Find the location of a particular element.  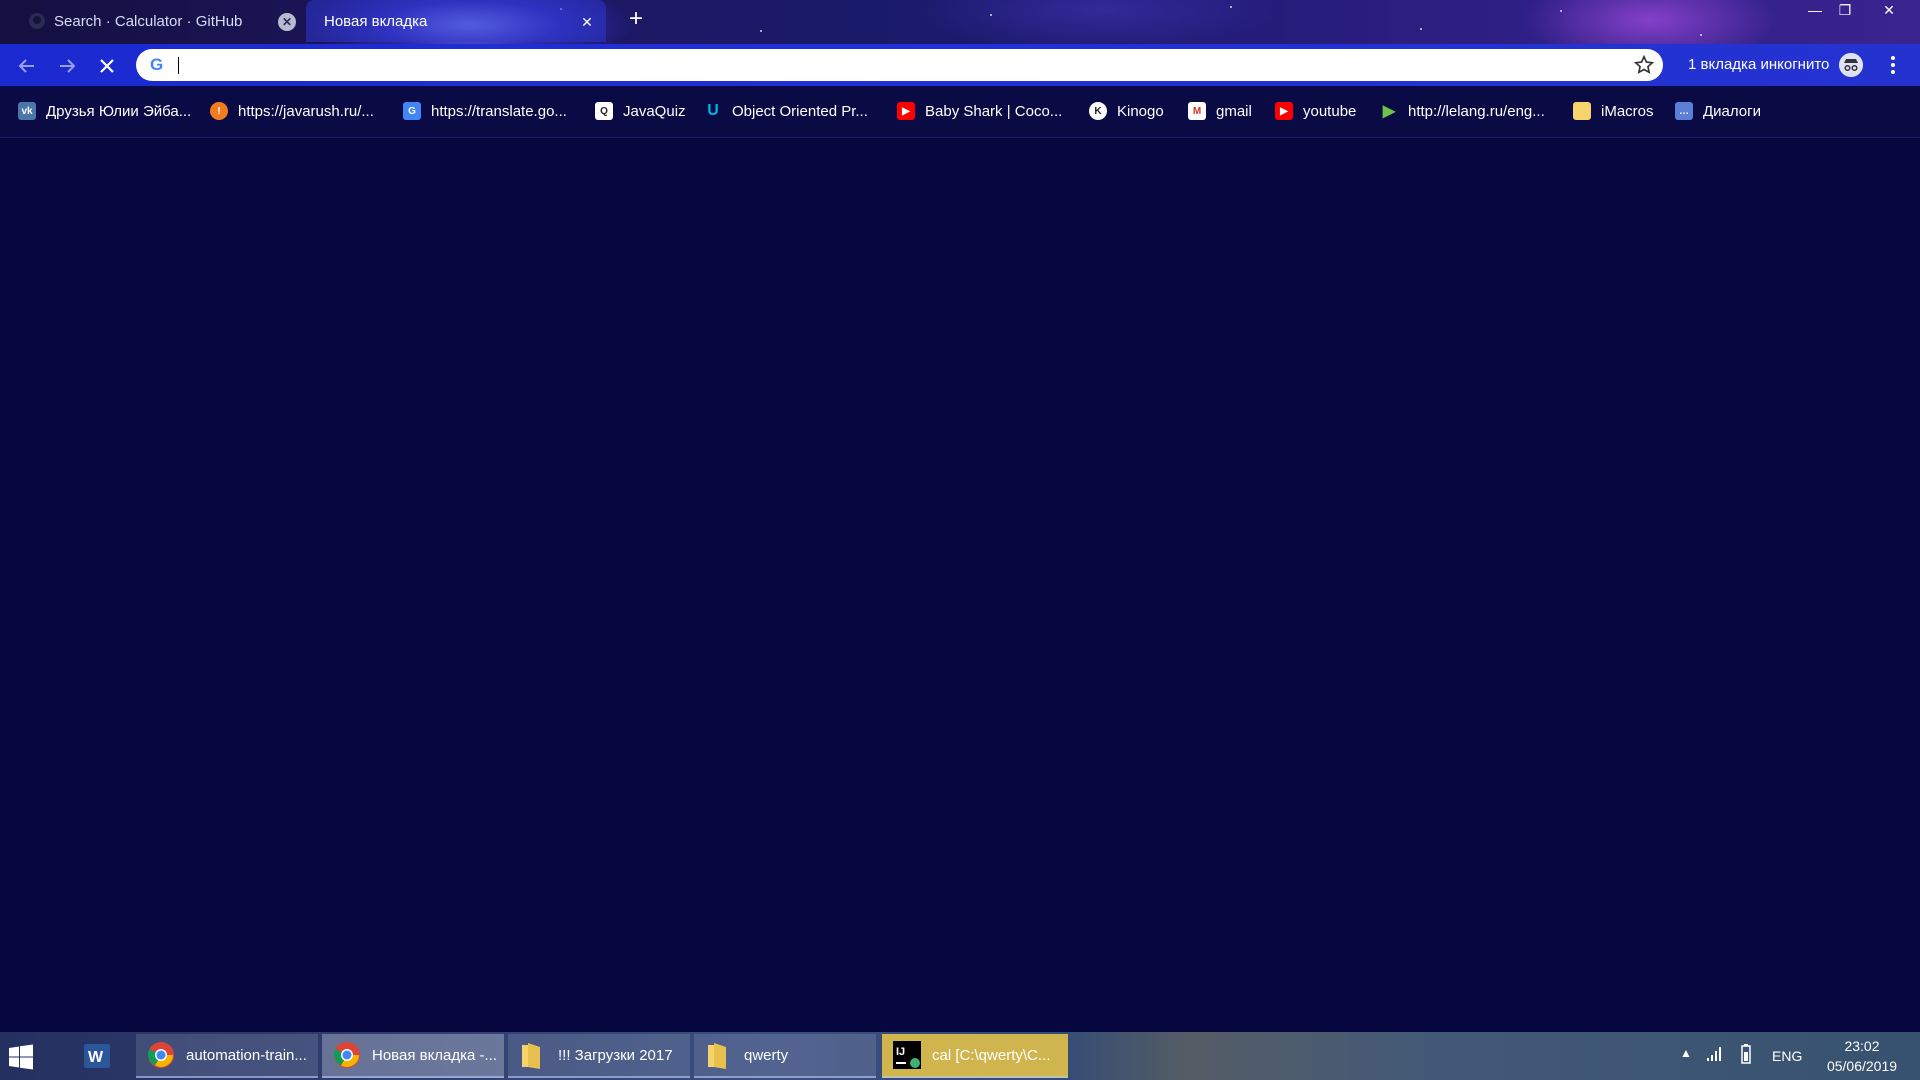

bookmark-javaquiz: Q JavaQuiz is located at coordinates (640, 111).